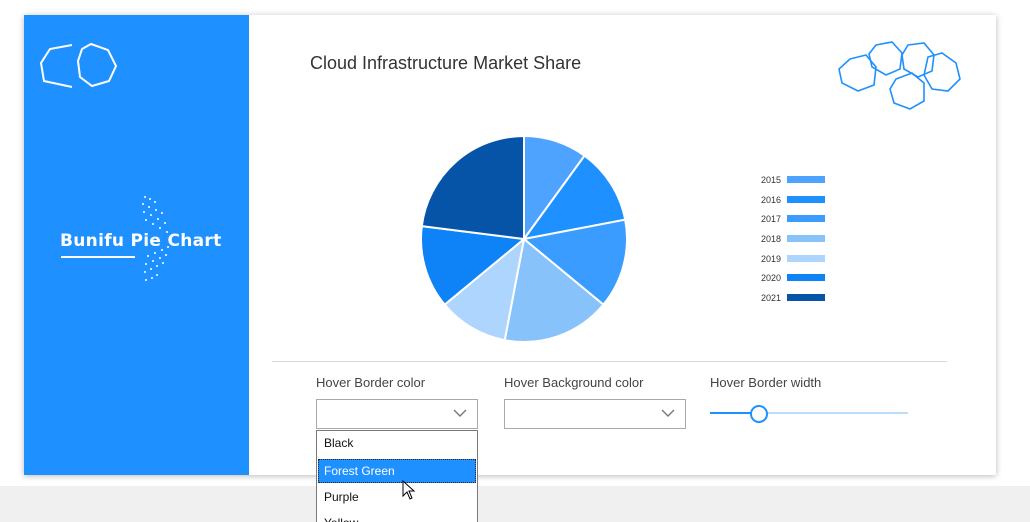 This screenshot has height=522, width=1030. What do you see at coordinates (446, 63) in the screenshot?
I see `chart-title: Cloud Infrastructure Market Share` at bounding box center [446, 63].